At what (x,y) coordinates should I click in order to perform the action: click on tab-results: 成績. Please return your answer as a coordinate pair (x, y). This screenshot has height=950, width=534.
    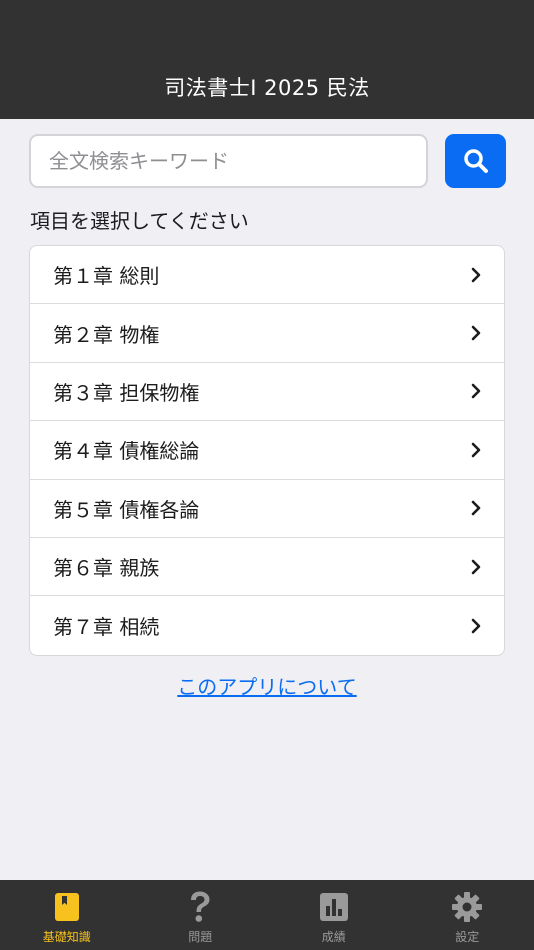
    Looking at the image, I should click on (334, 915).